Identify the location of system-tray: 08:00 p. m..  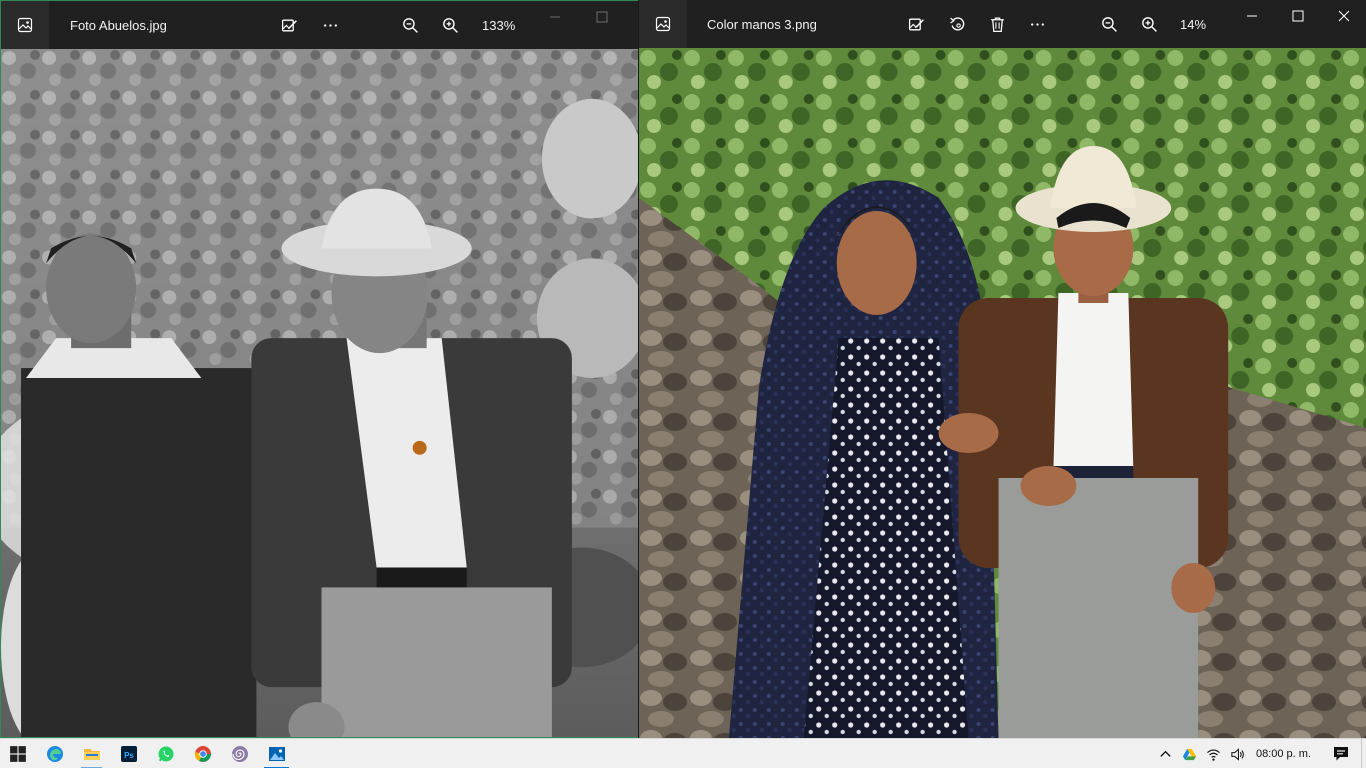
(1260, 753).